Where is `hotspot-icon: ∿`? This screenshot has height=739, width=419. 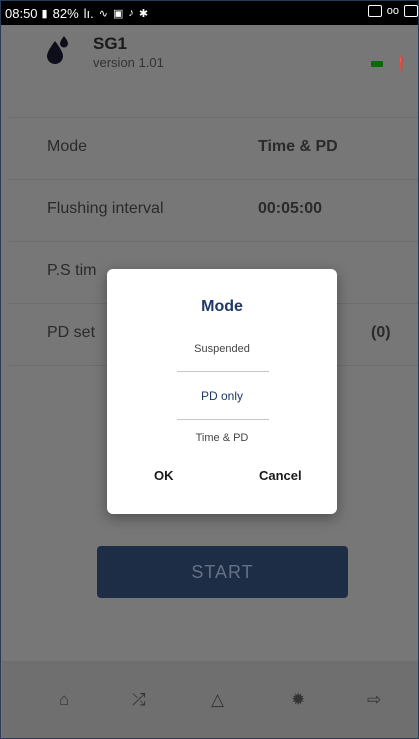
hotspot-icon: ∿ is located at coordinates (103, 13).